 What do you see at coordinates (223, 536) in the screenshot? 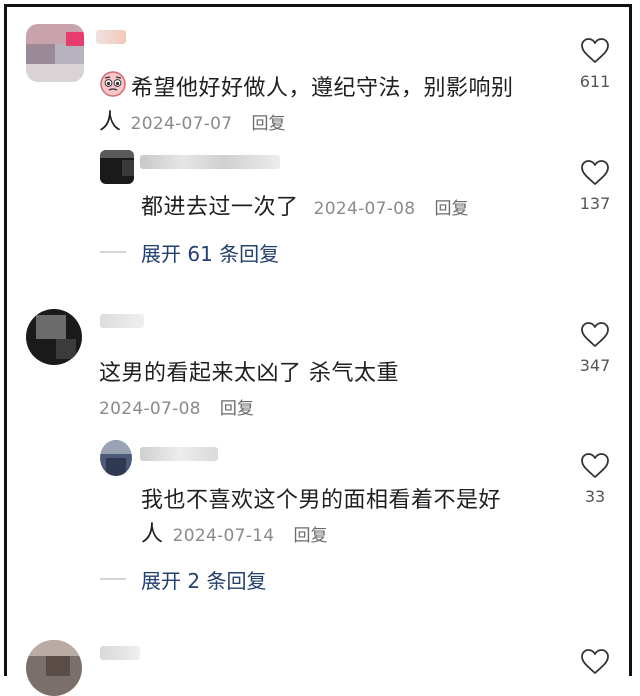
I see `comment-date: 2024-07-14` at bounding box center [223, 536].